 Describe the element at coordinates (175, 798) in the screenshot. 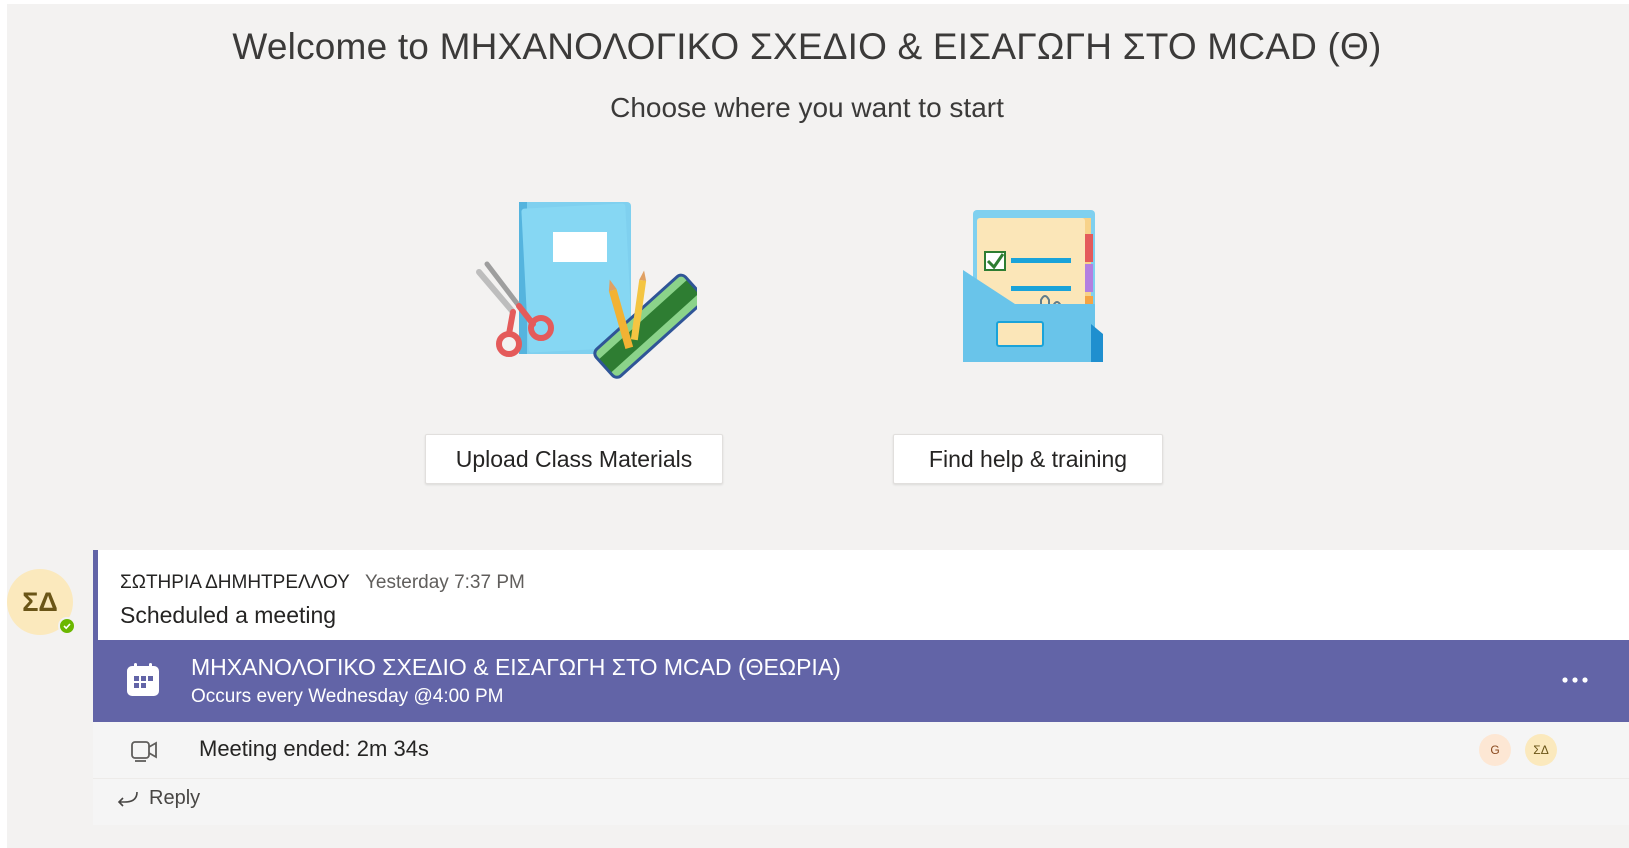

I see `reply-label: Reply` at that location.